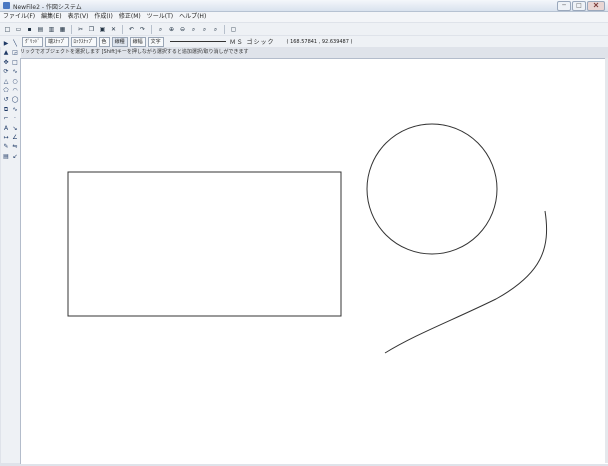 The image size is (608, 466). I want to click on undo-icon: ↶, so click(131, 29).